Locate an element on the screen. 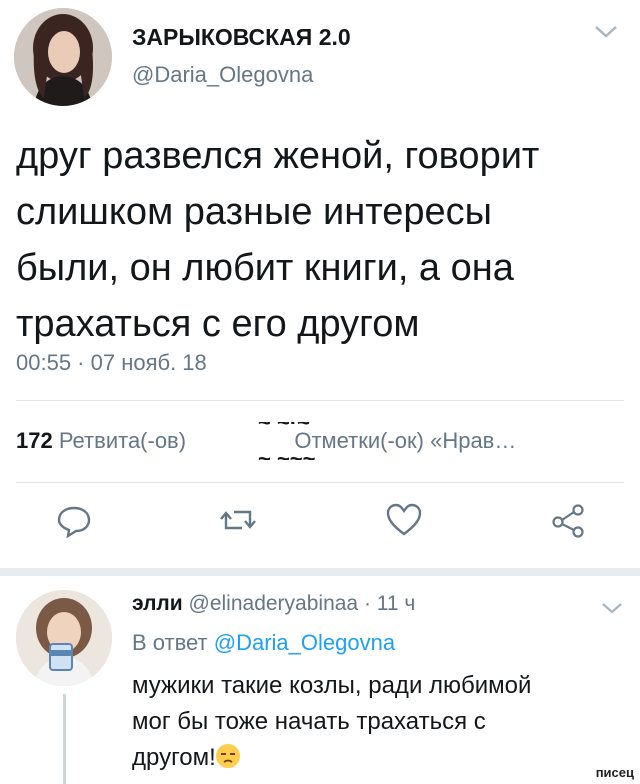  tweet-actions is located at coordinates (320, 525).